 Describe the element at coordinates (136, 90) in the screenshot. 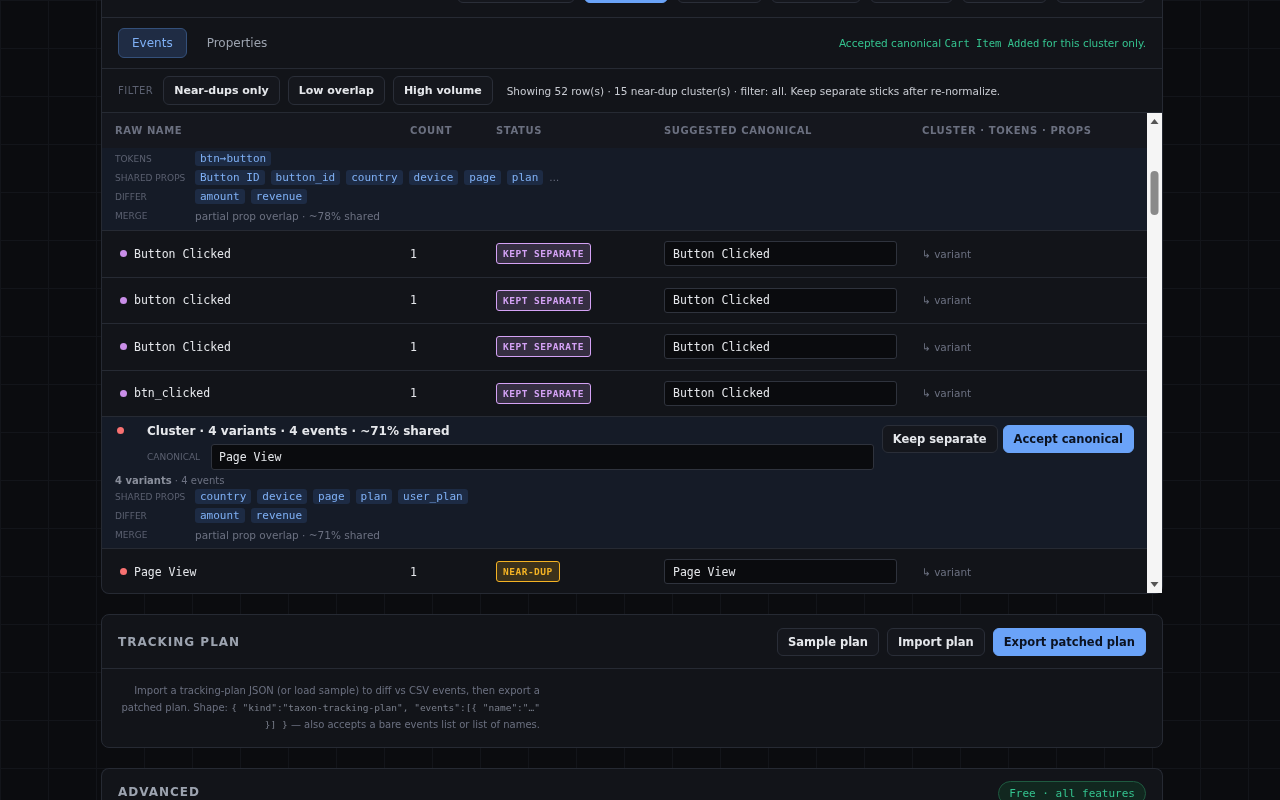

I see `filter-label: FILTER` at that location.